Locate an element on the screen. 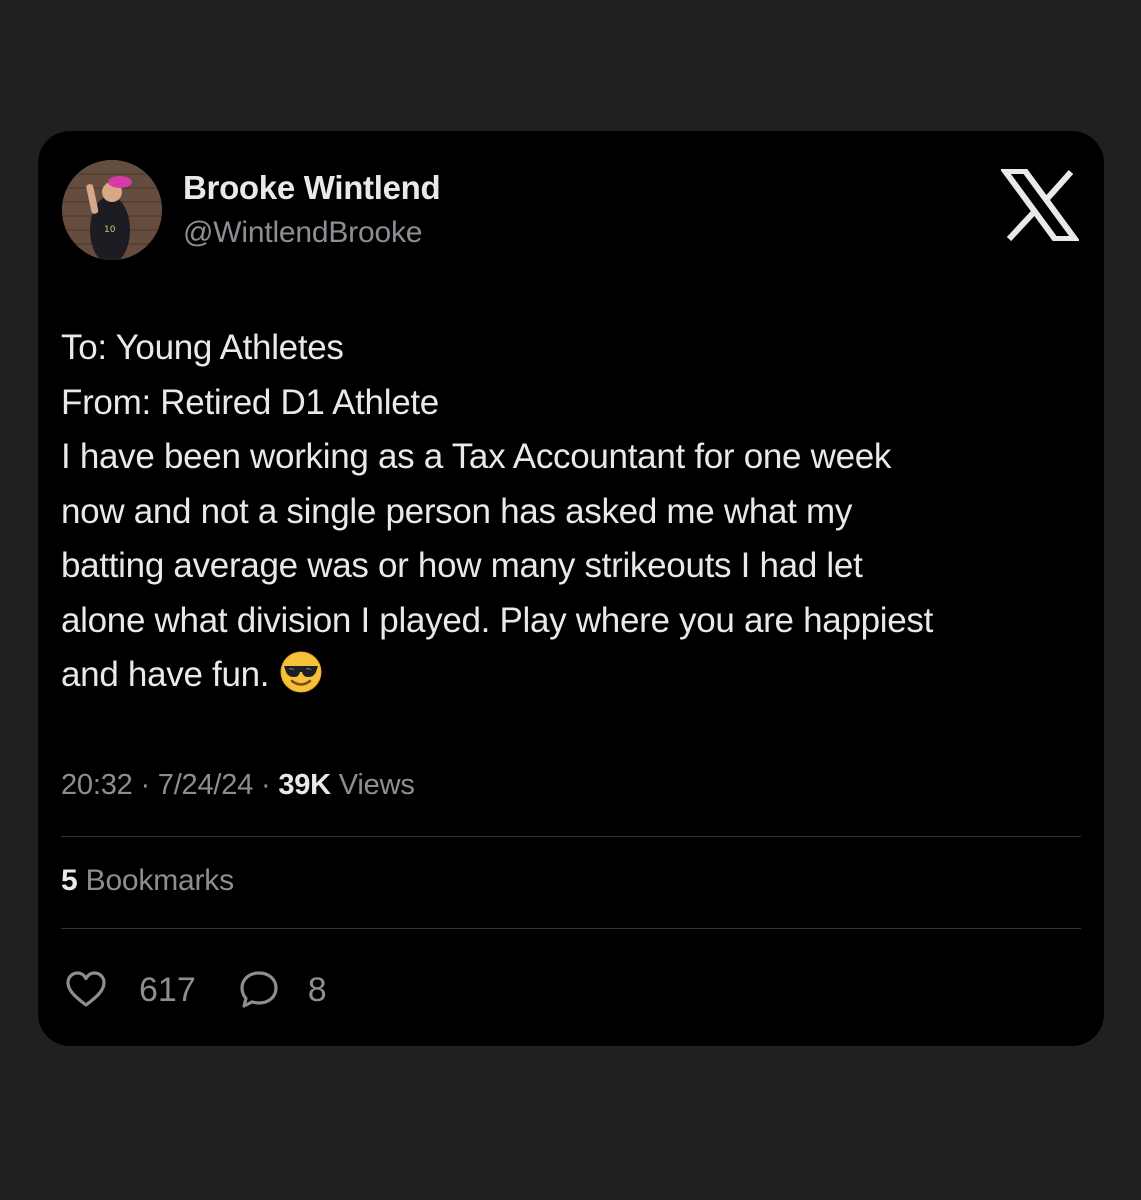 The image size is (1141, 1200). reply-count: 8 is located at coordinates (317, 989).